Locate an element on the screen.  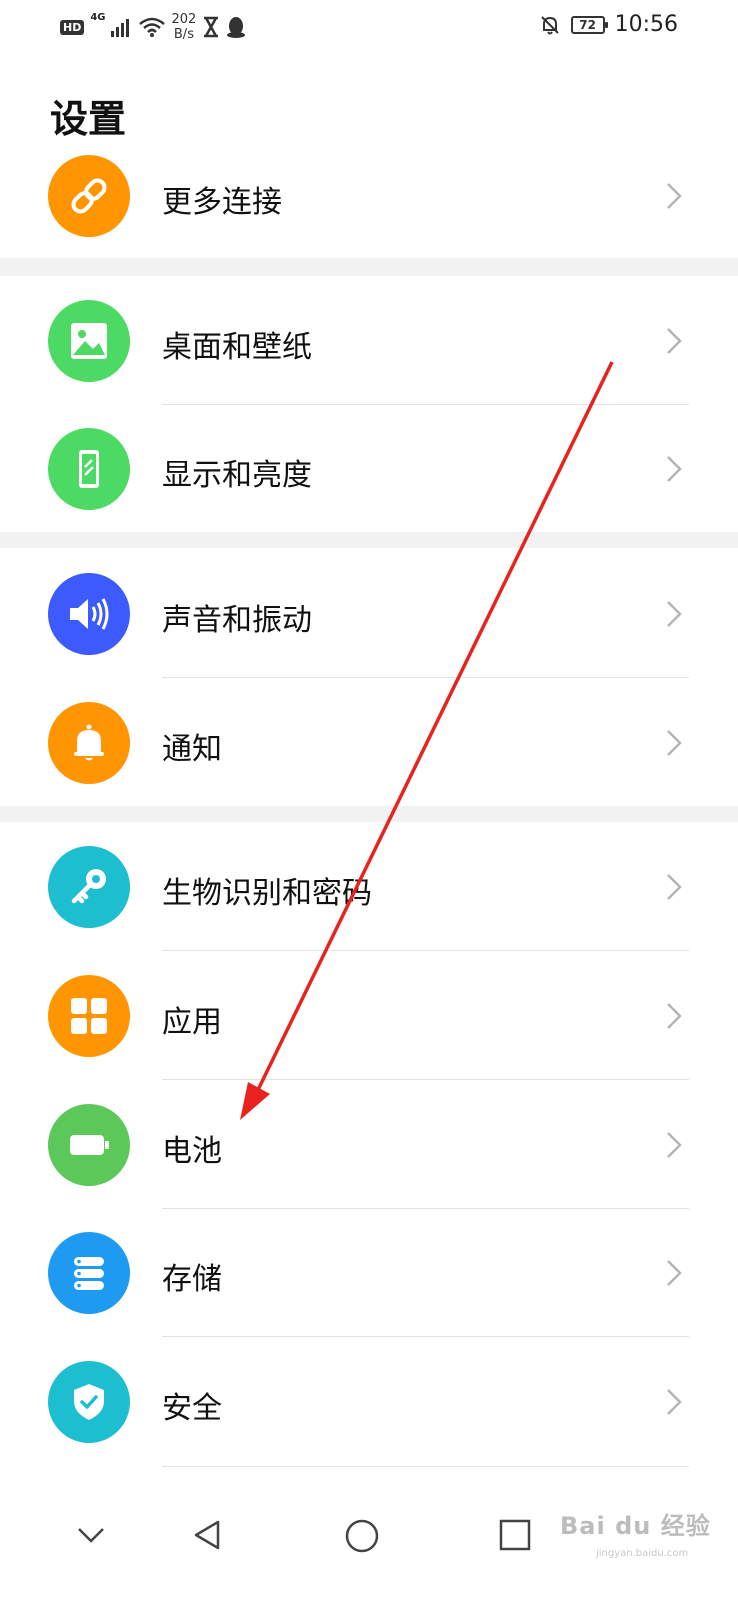
settings-item-display-brightness: 显示和亮度 is located at coordinates (369, 469).